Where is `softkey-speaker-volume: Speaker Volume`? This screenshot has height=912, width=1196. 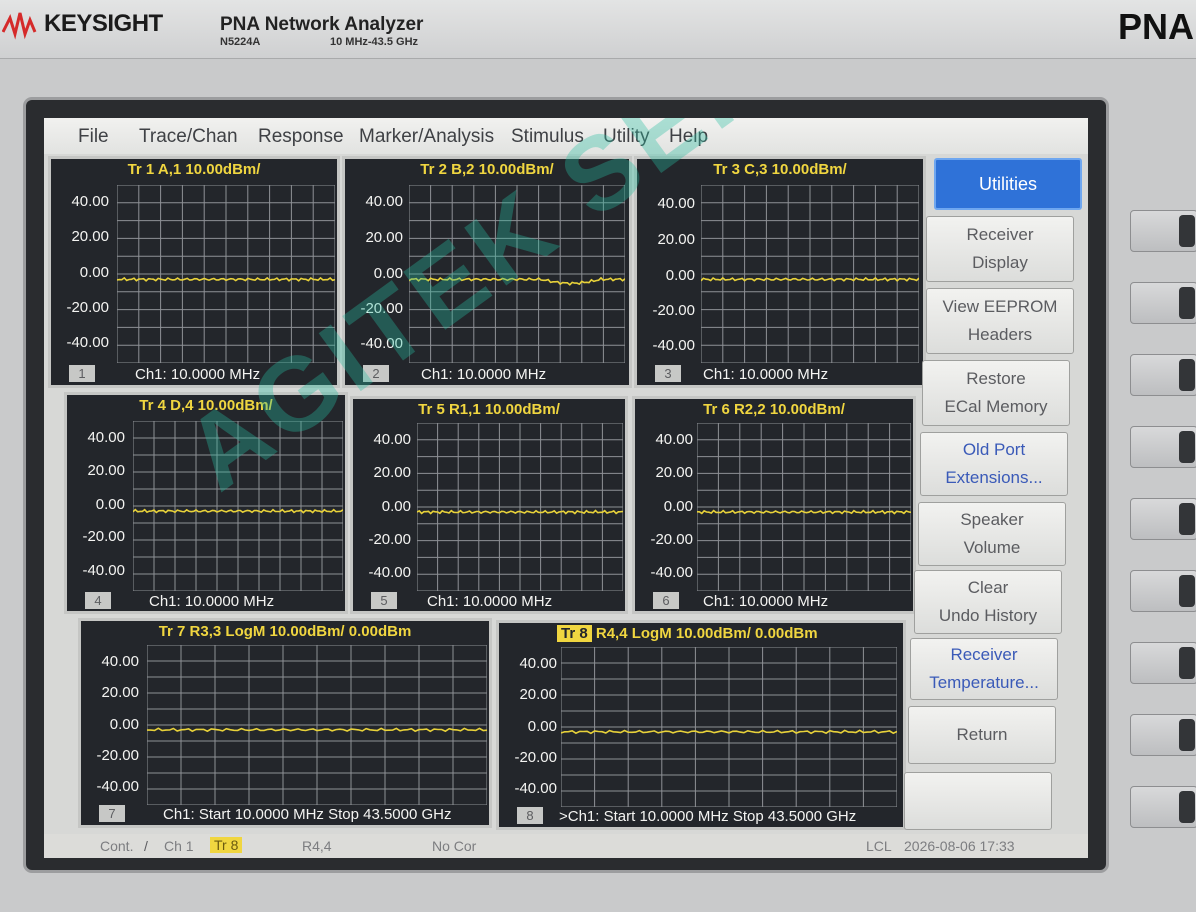
softkey-speaker-volume: Speaker Volume is located at coordinates (992, 534).